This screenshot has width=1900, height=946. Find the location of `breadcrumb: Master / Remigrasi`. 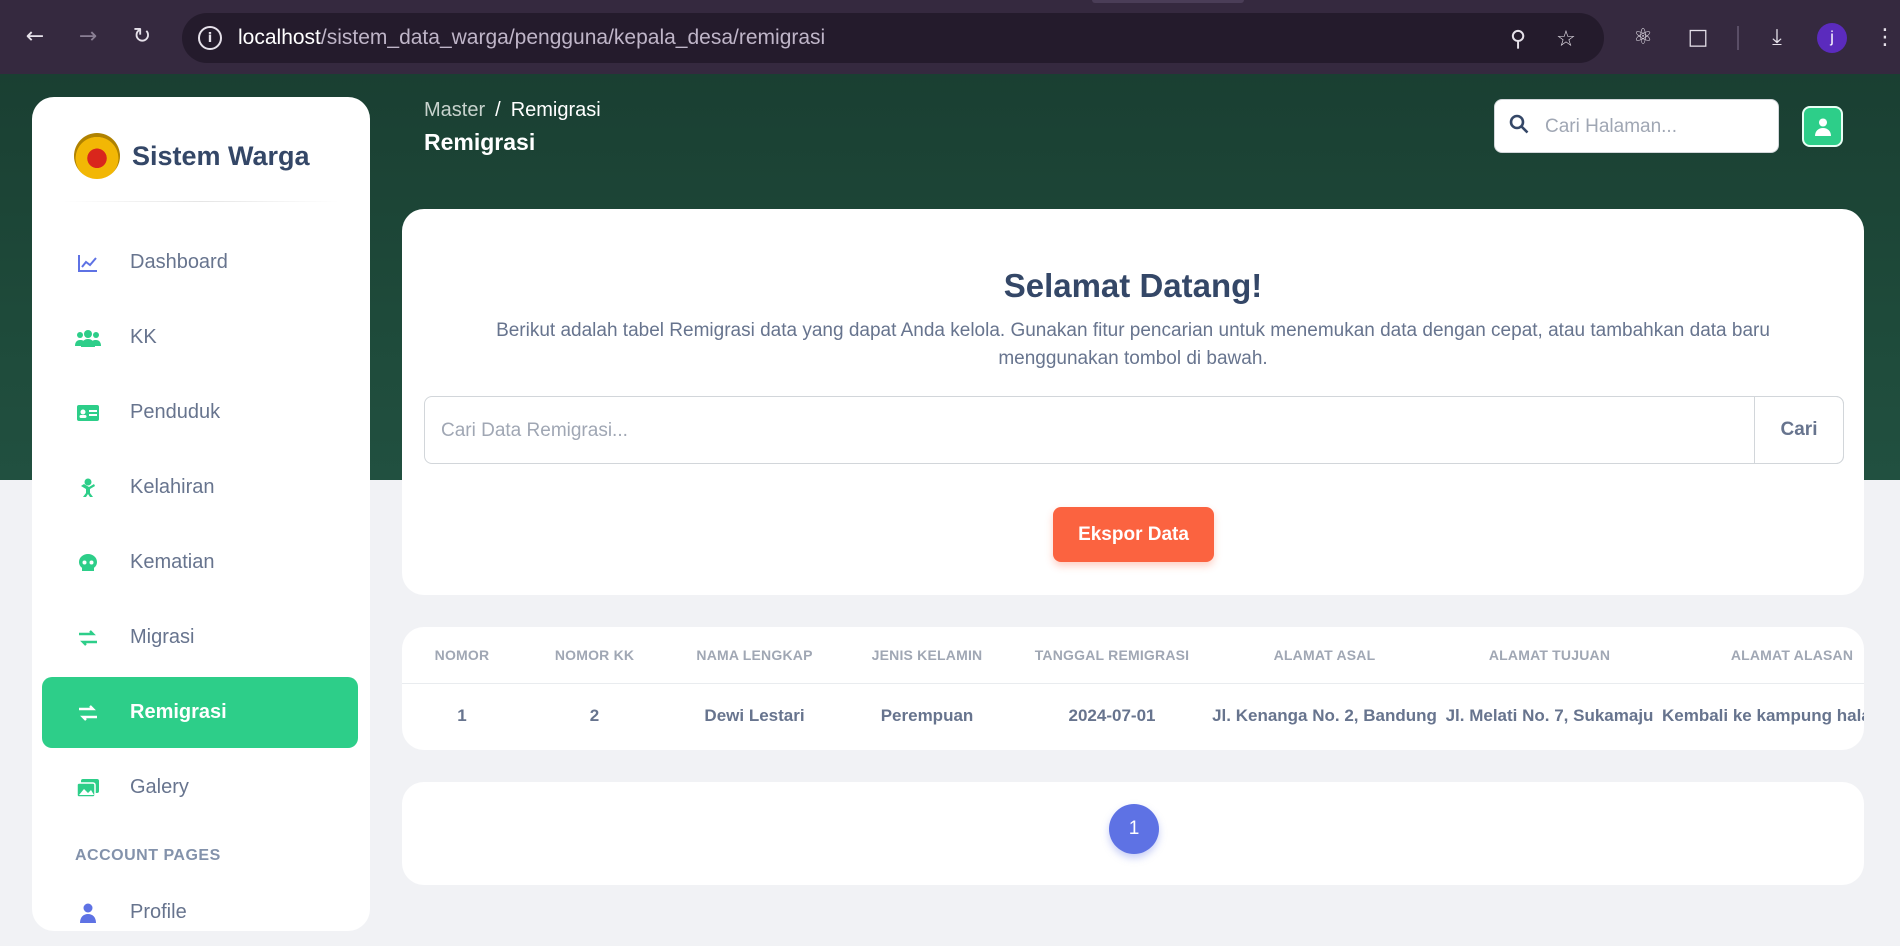

breadcrumb: Master / Remigrasi is located at coordinates (512, 110).